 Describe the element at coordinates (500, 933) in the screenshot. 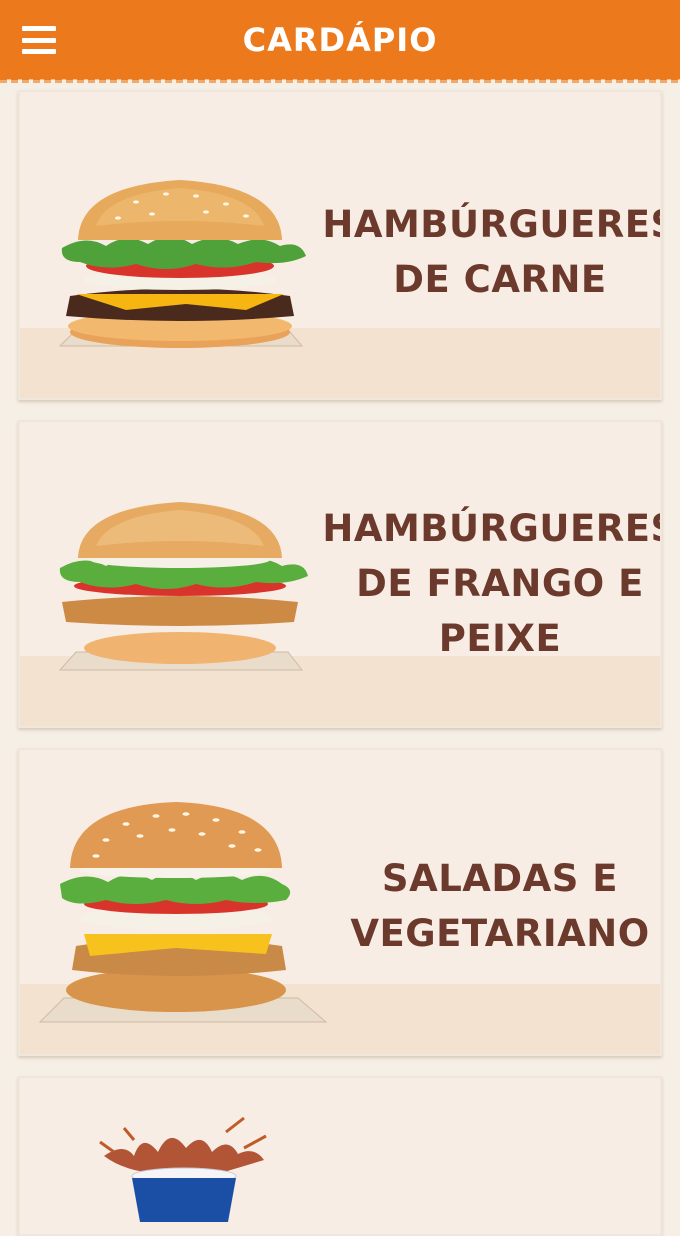

I see `category-label-line-2: VEGETARIANO` at that location.